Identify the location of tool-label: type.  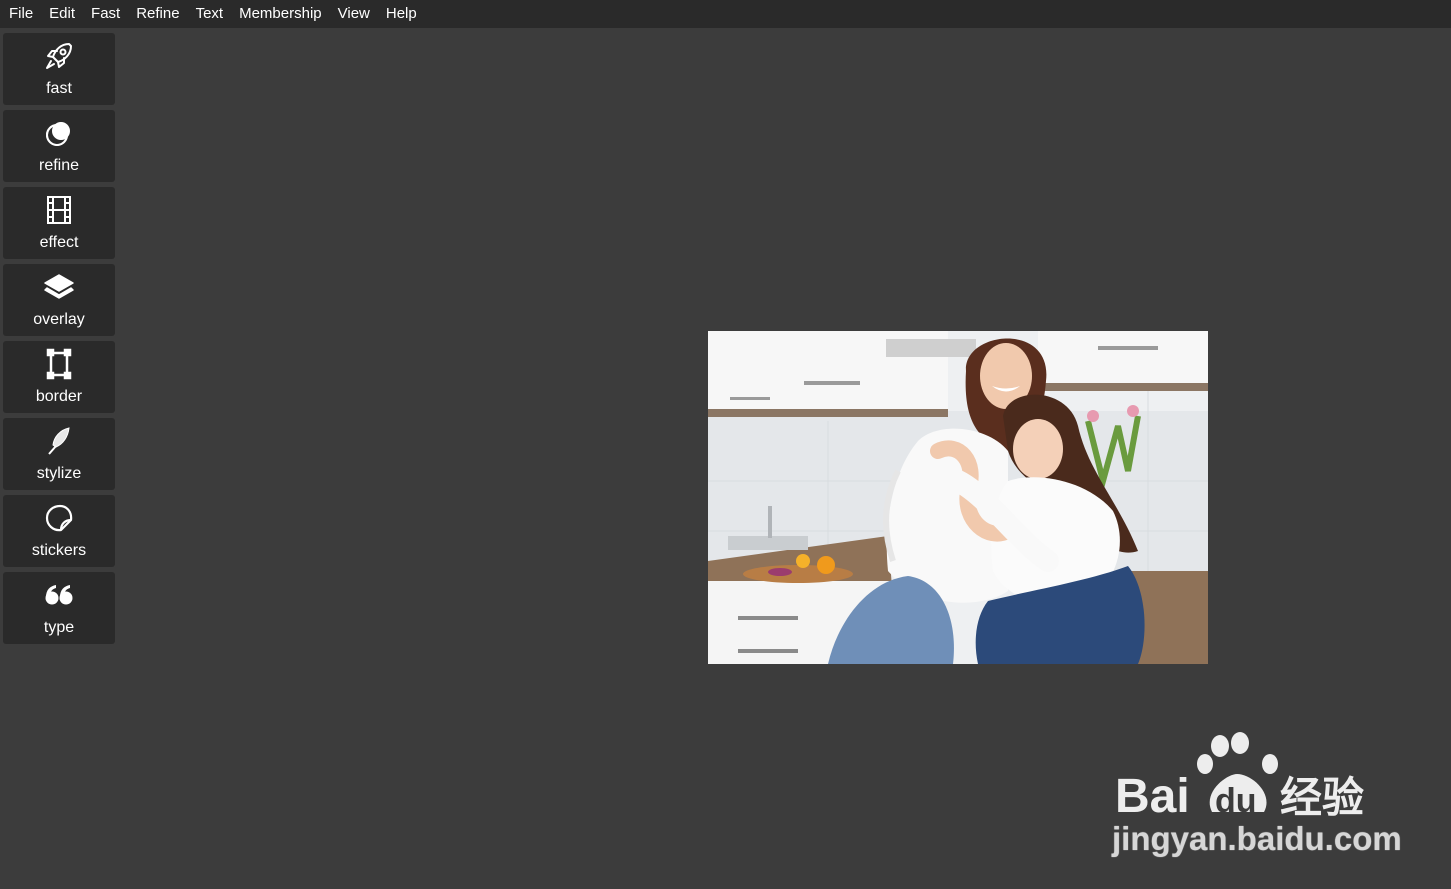
(59, 627).